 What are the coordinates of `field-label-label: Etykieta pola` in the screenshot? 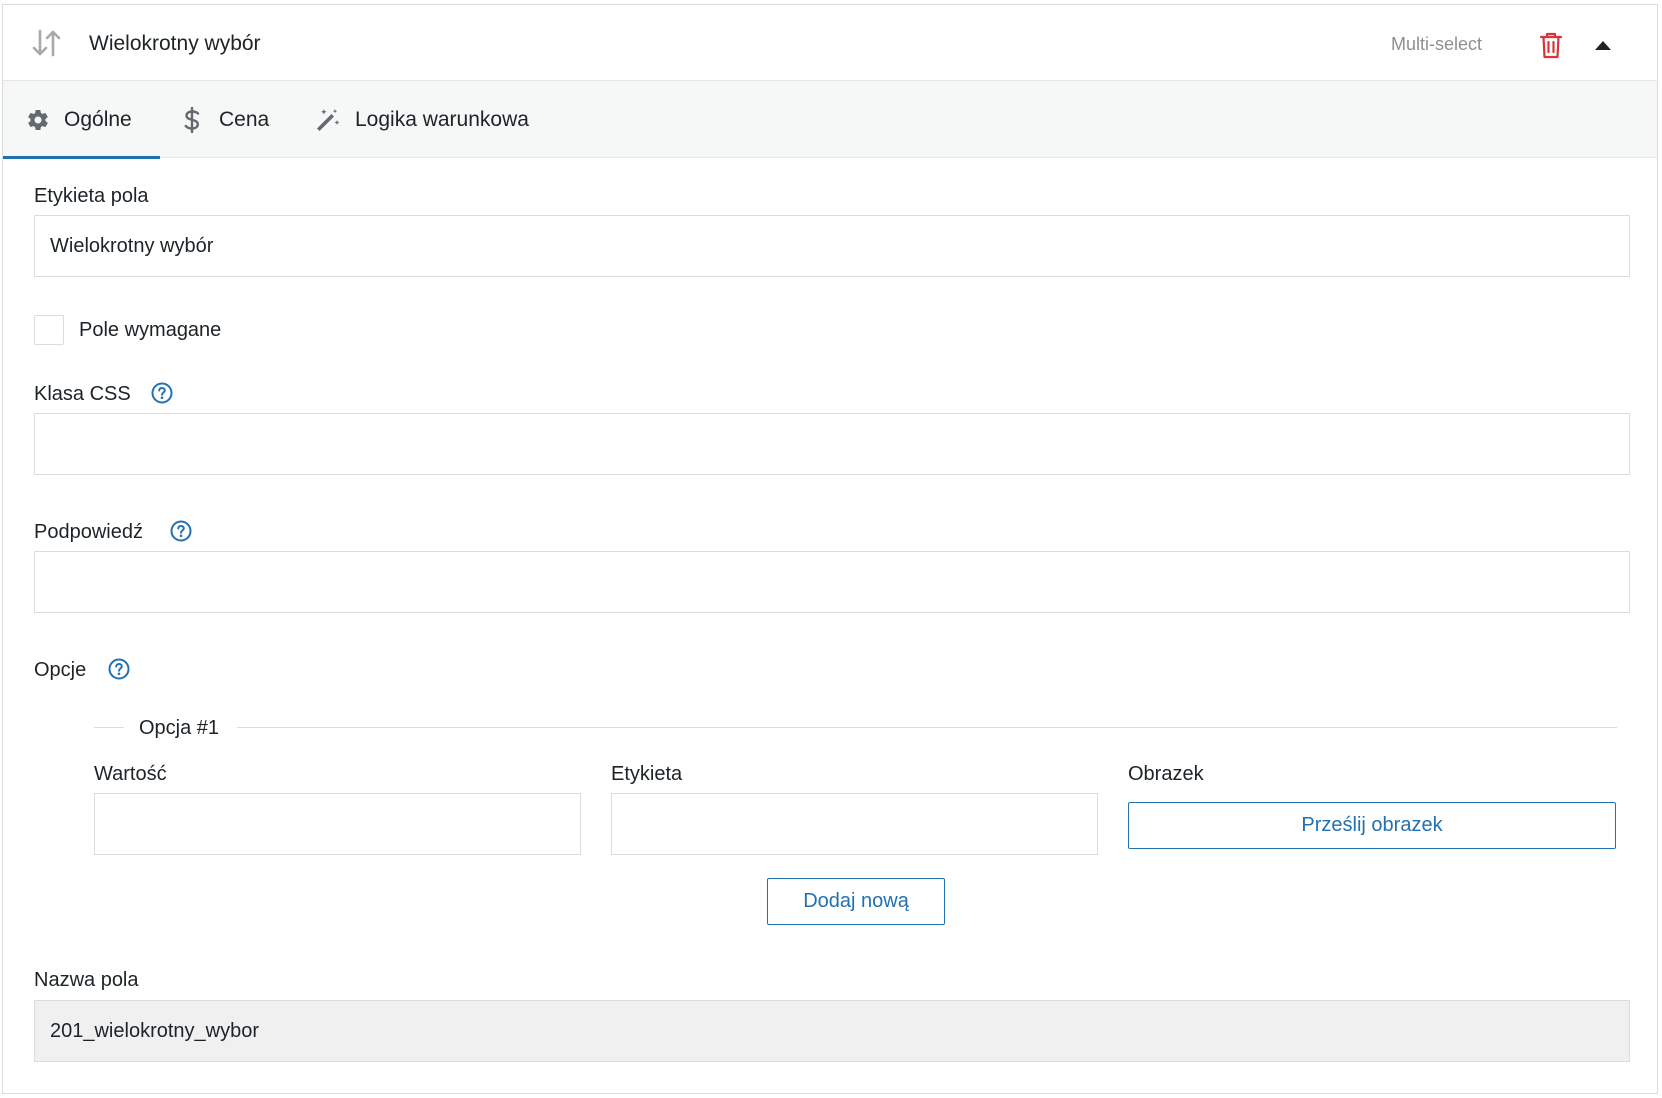 It's located at (91, 196).